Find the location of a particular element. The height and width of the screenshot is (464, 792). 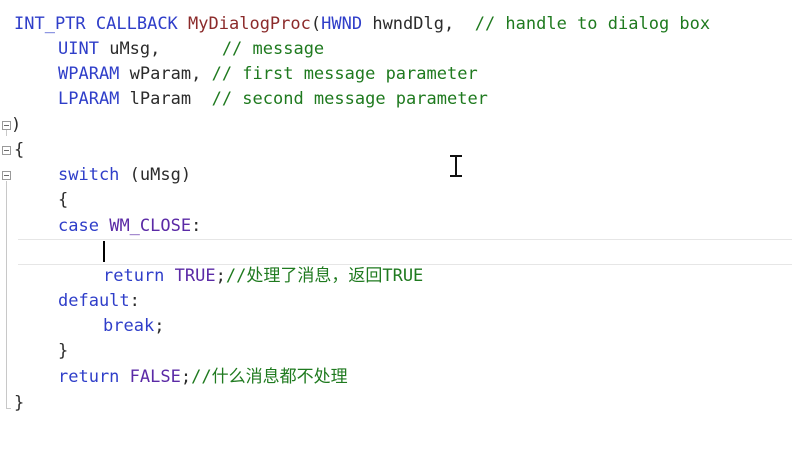

token-comment: // message is located at coordinates (273, 49).